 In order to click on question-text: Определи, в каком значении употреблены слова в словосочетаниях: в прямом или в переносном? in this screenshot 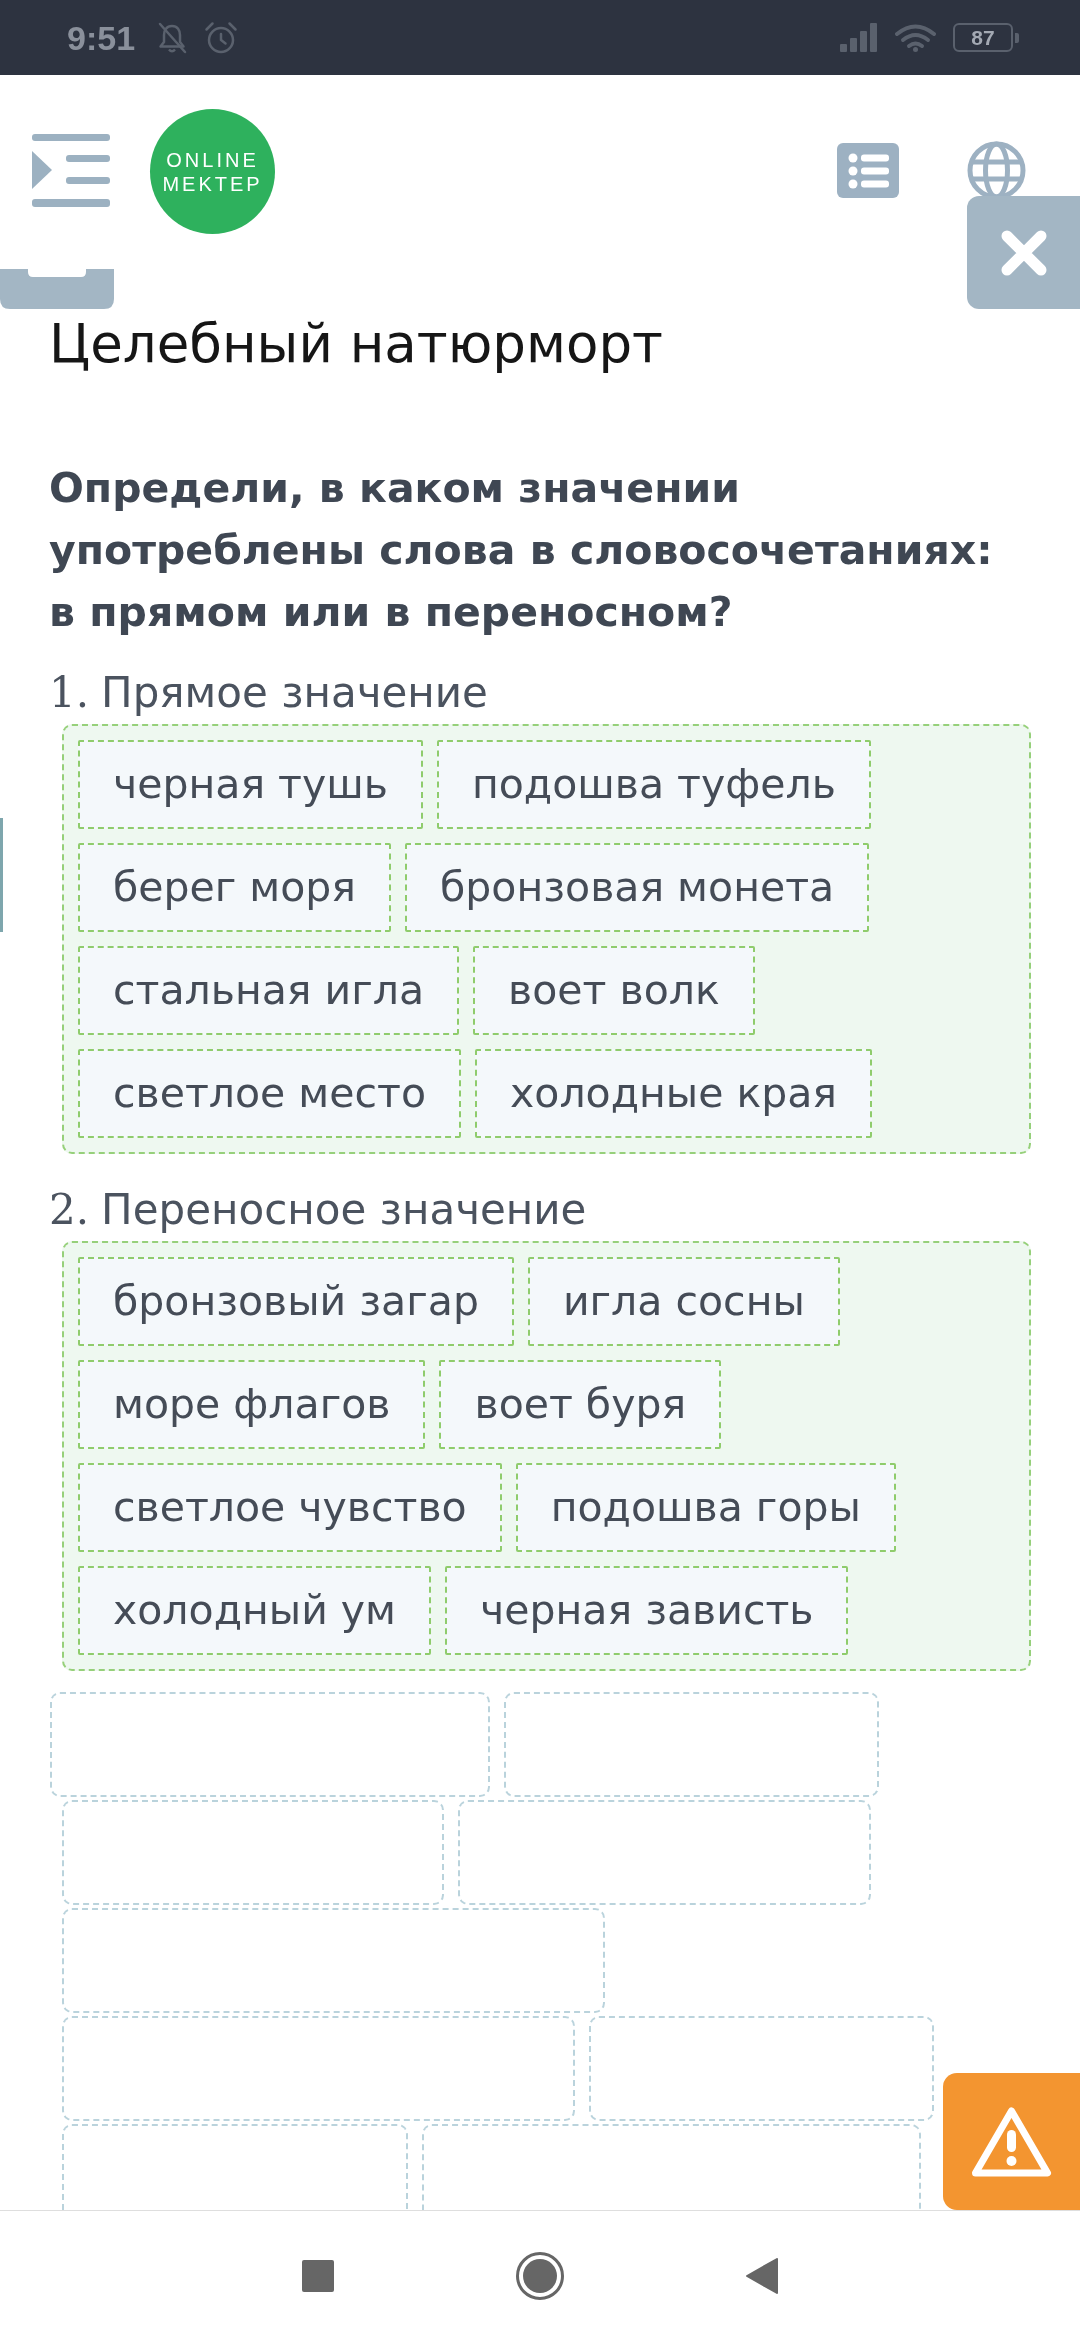, I will do `click(521, 550)`.